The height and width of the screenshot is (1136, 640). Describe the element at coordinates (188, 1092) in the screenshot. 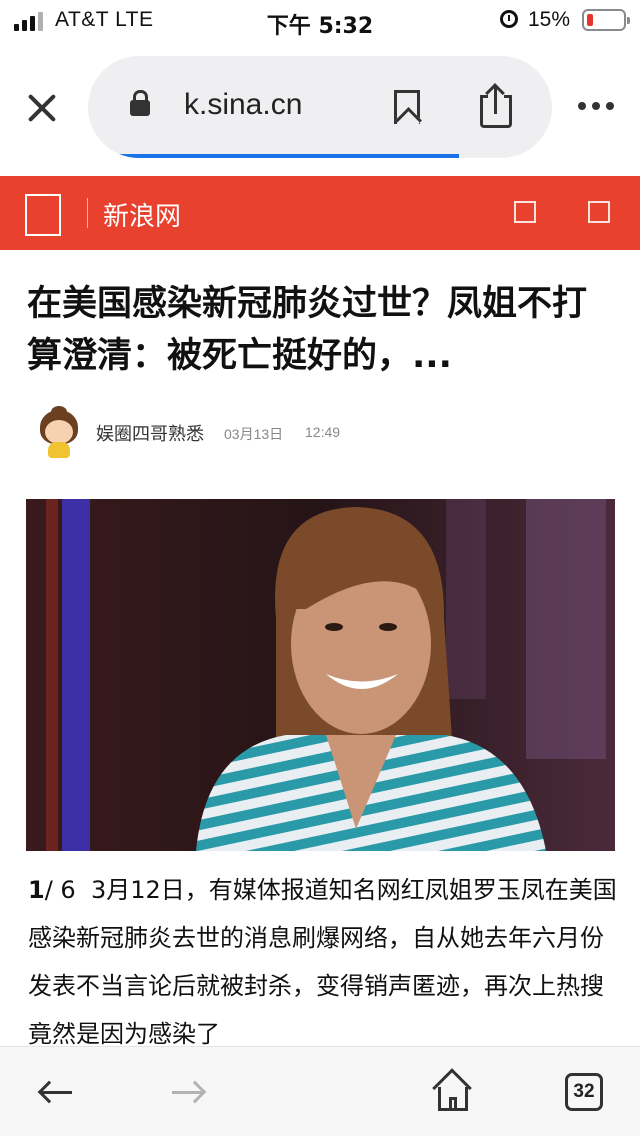

I see `forward-arrow-icon` at that location.